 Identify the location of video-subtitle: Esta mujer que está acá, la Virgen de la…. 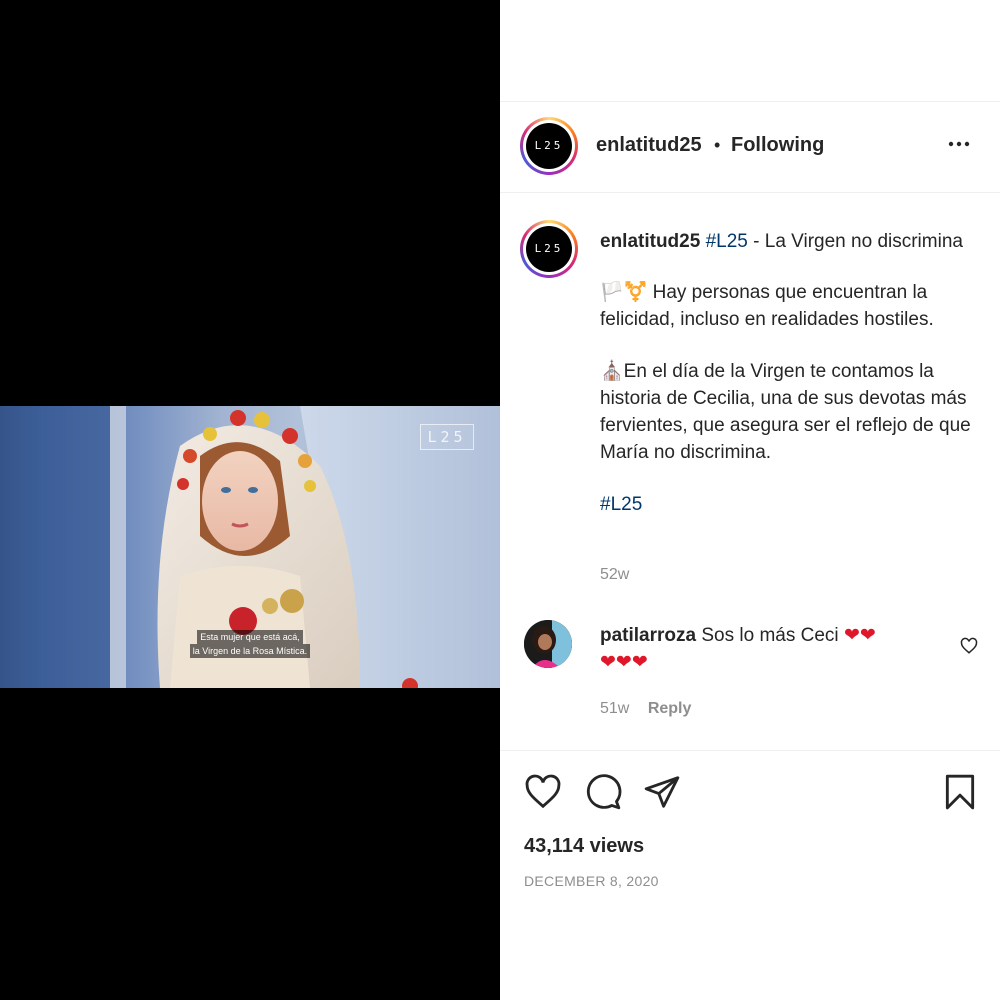
(250, 644).